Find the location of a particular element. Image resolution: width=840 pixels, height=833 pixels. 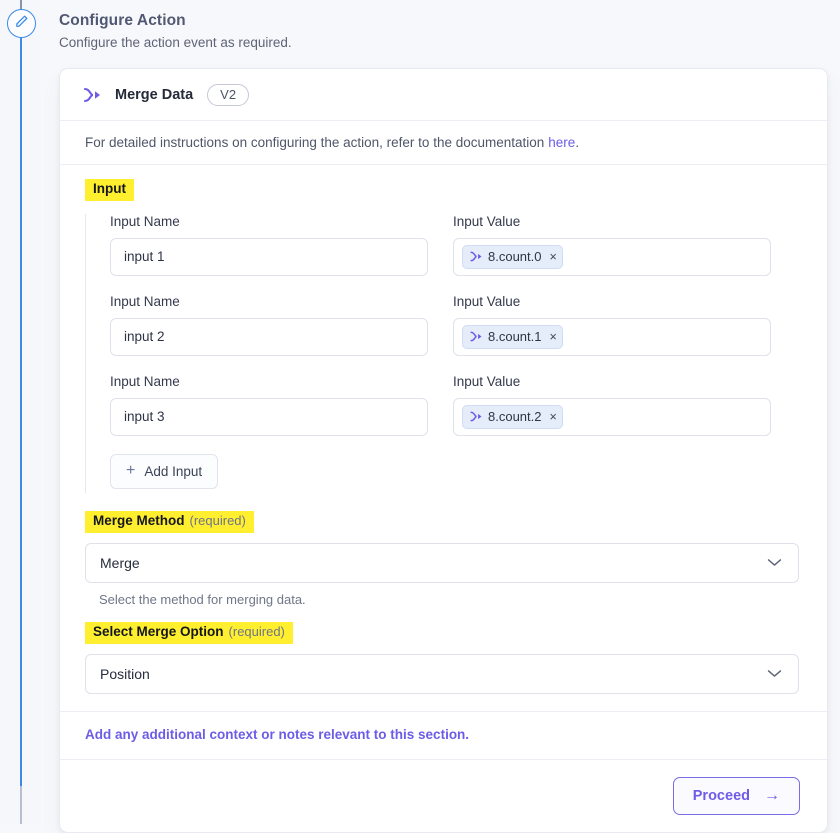

input-value-field-group: Input Value 8.count.2 × is located at coordinates (612, 405).